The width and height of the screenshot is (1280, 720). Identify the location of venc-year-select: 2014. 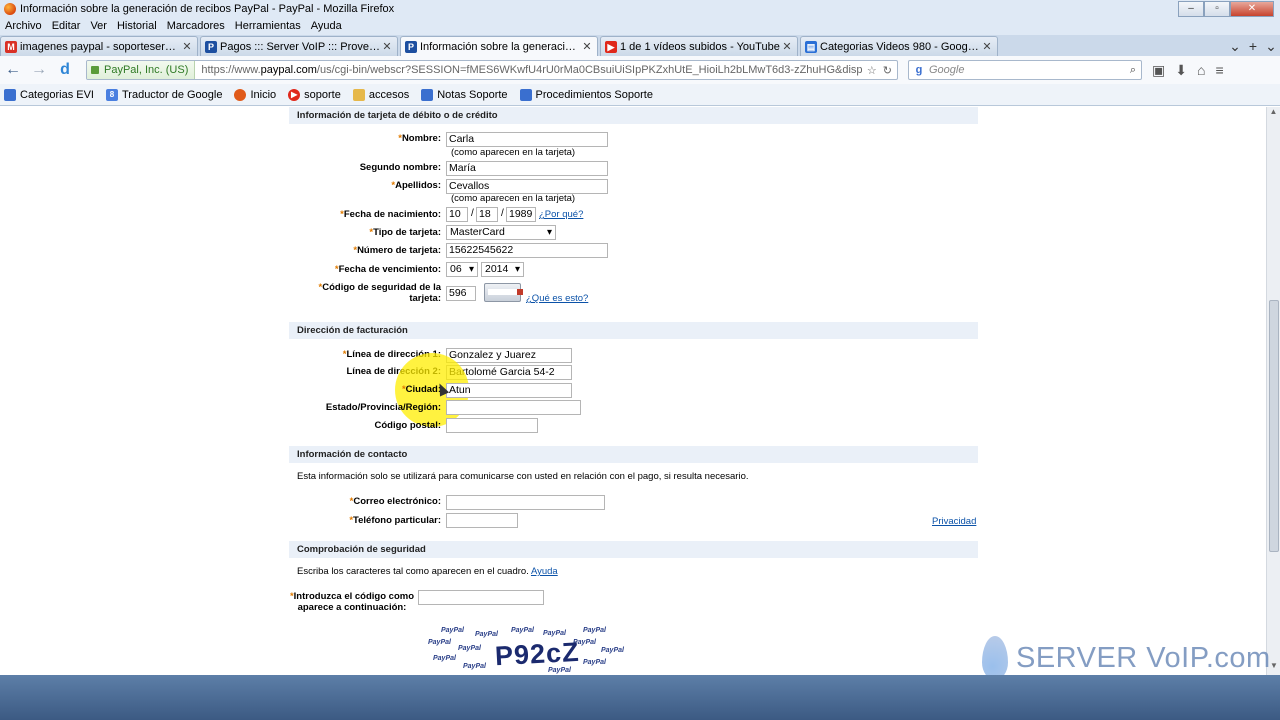
(502, 269).